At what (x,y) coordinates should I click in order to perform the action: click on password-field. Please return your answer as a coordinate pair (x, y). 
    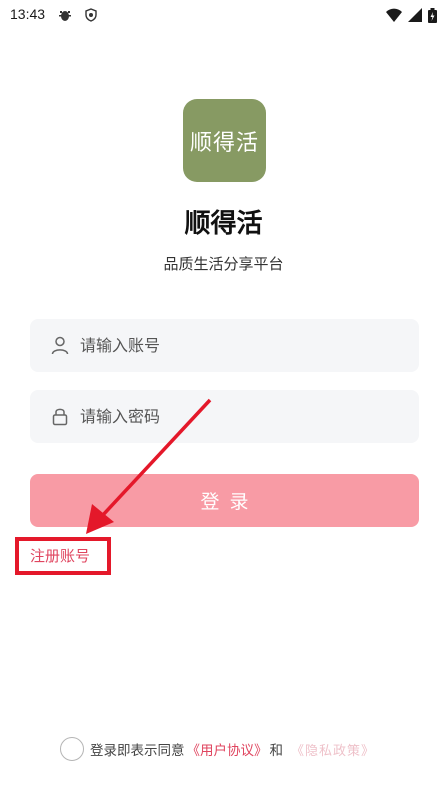
    Looking at the image, I should click on (224, 416).